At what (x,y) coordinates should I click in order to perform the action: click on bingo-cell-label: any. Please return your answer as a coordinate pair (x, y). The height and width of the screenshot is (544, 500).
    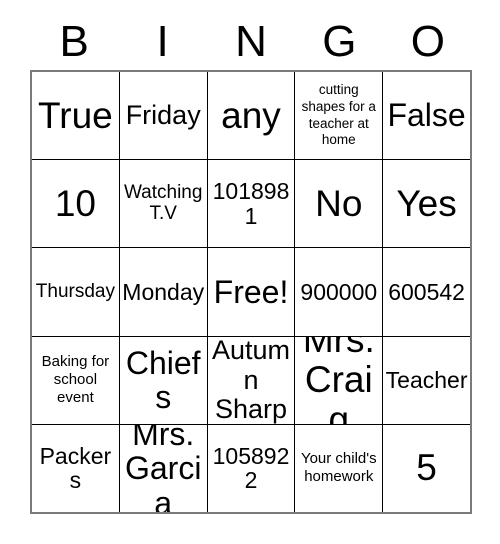
    Looking at the image, I should click on (251, 115).